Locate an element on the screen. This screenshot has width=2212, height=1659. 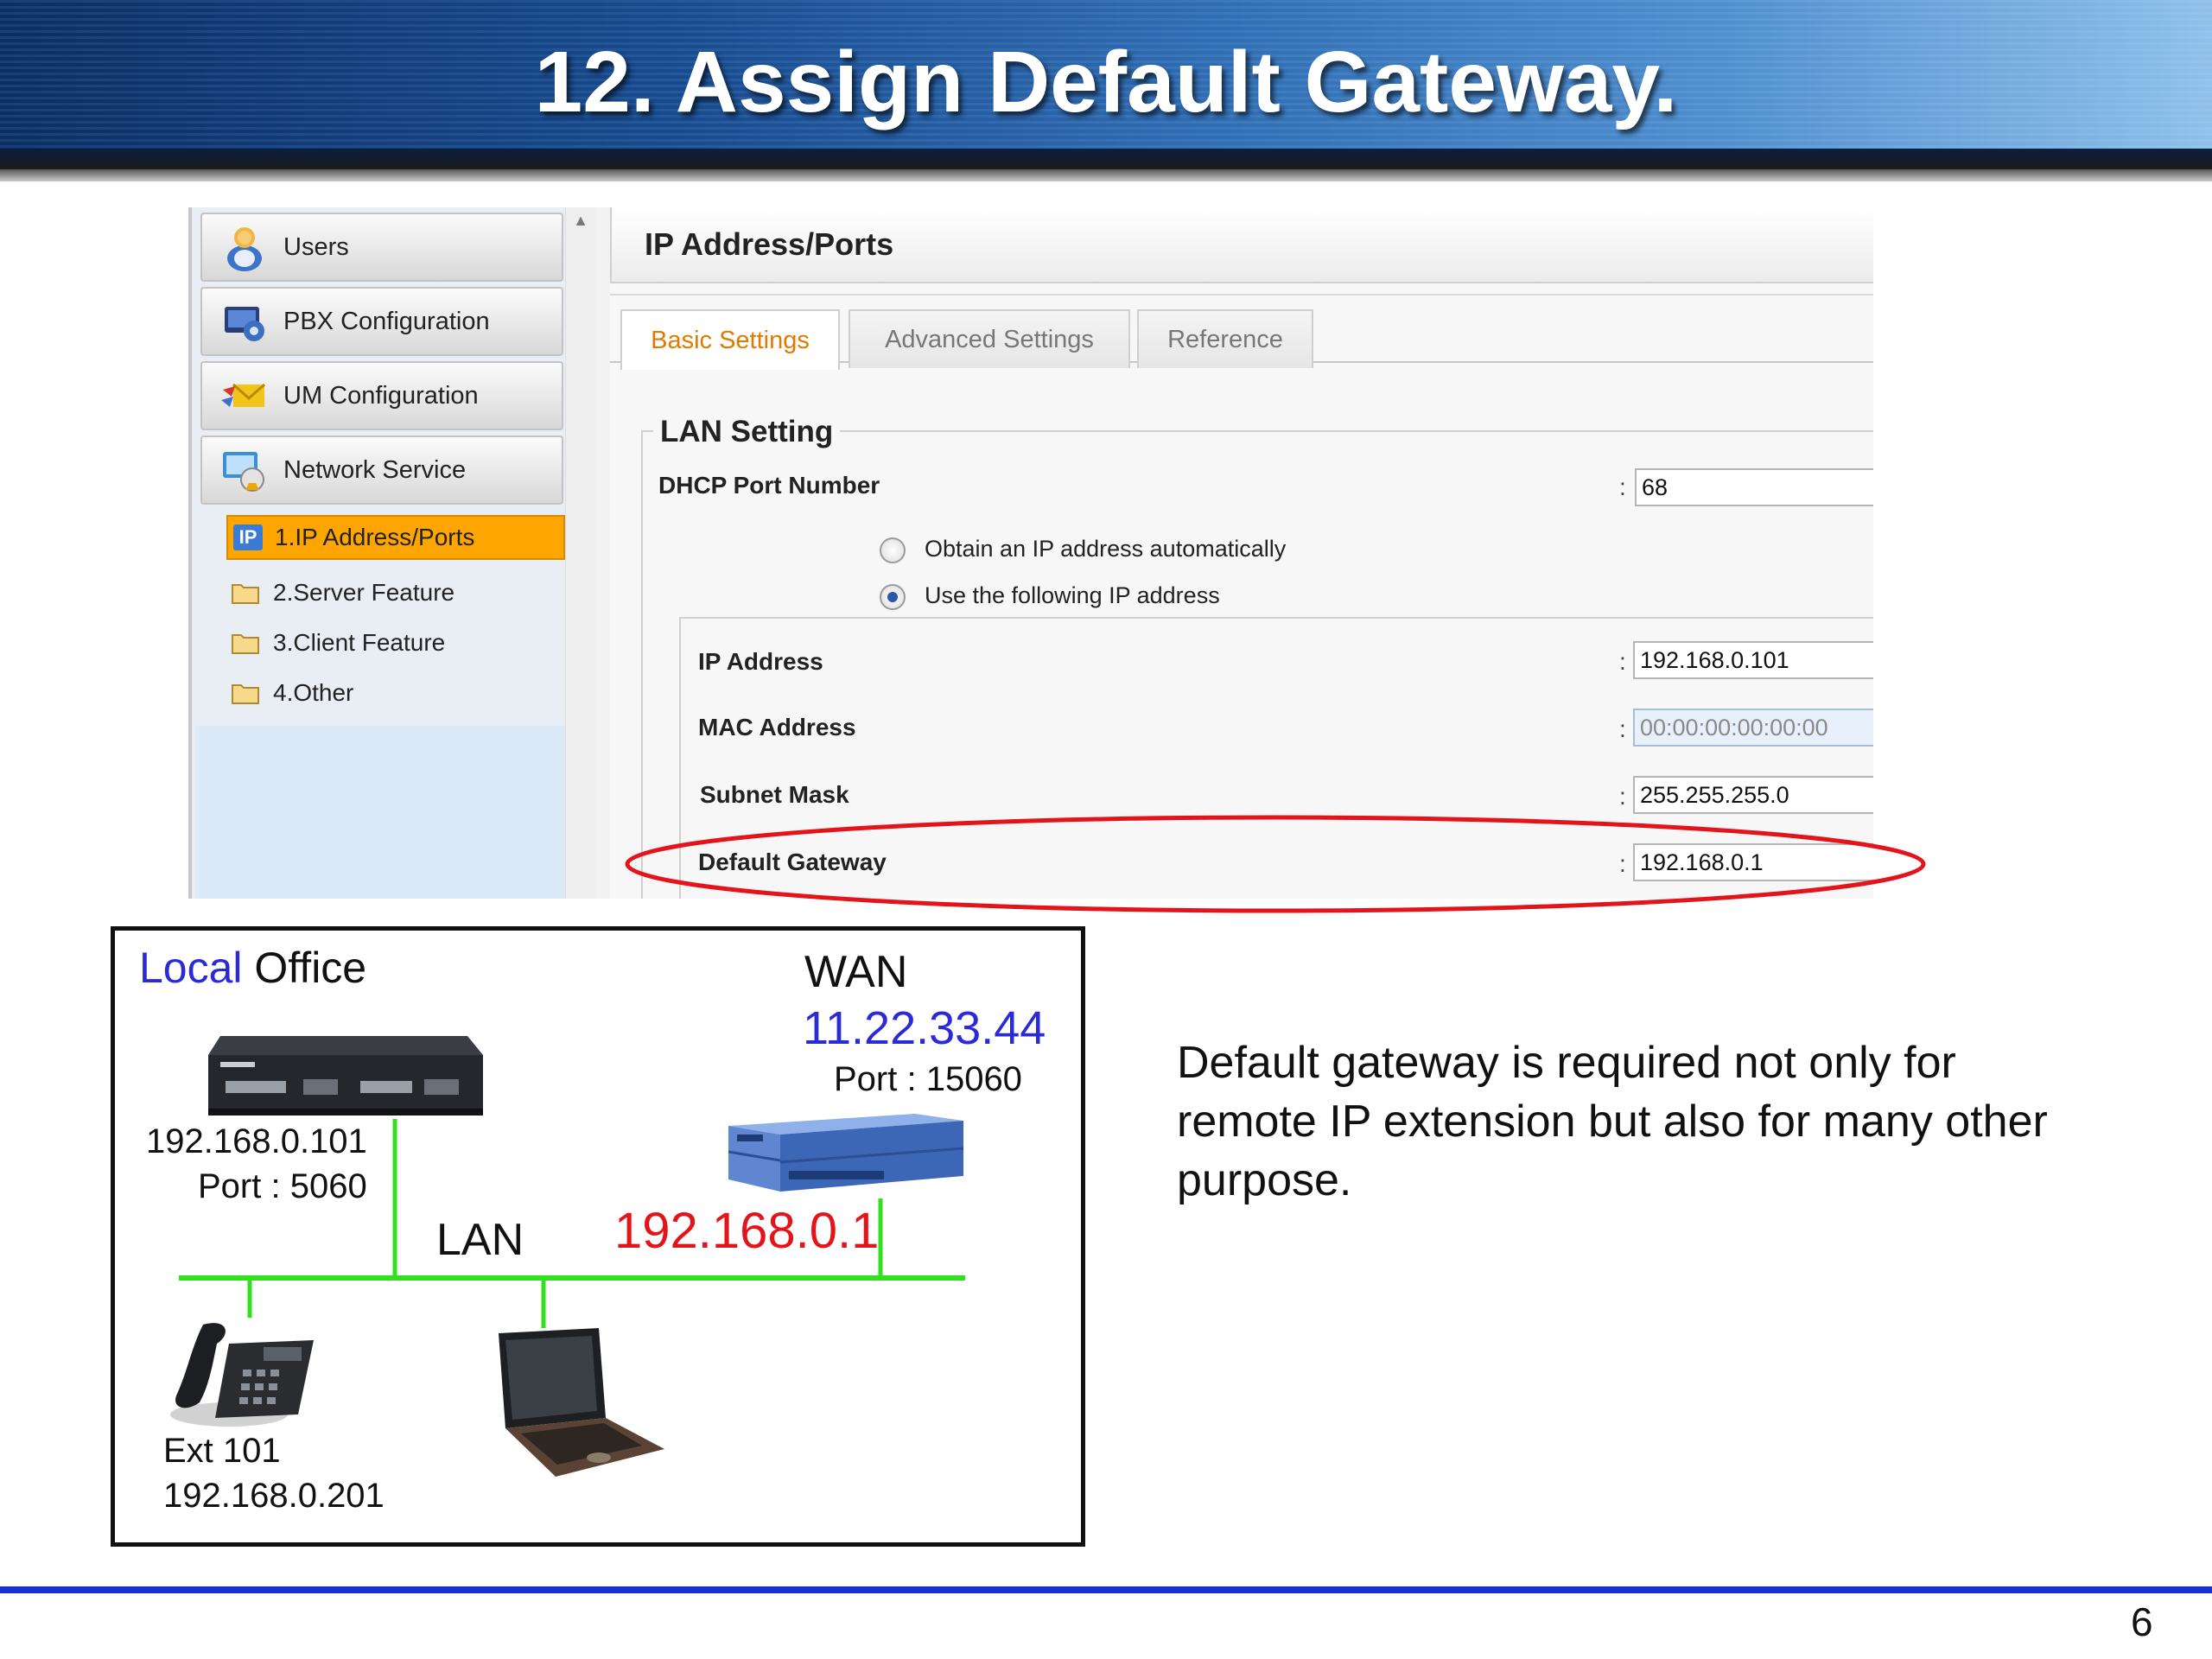
nav-users-button: Users is located at coordinates (381, 247).